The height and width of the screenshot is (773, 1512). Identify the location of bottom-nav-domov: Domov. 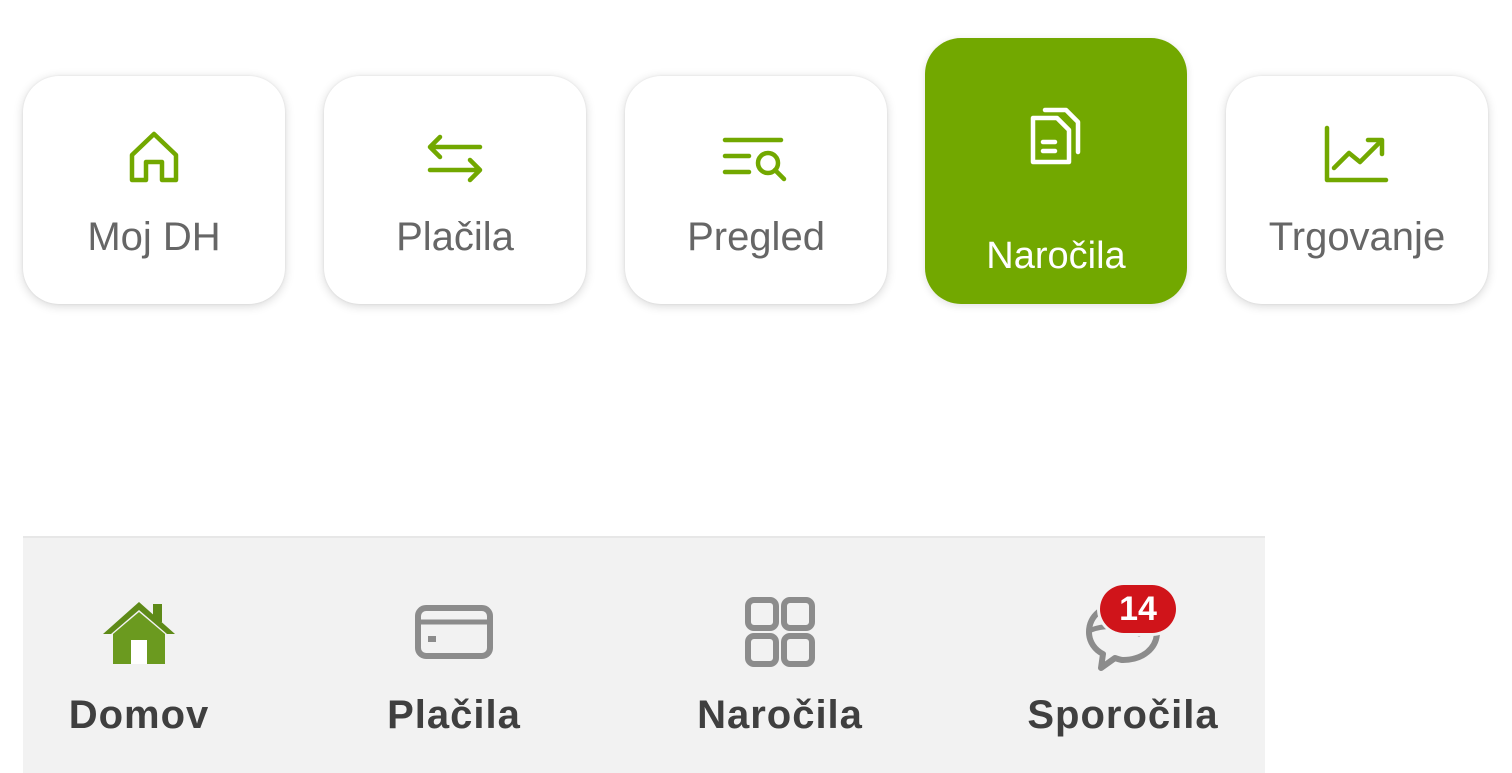
(139, 655).